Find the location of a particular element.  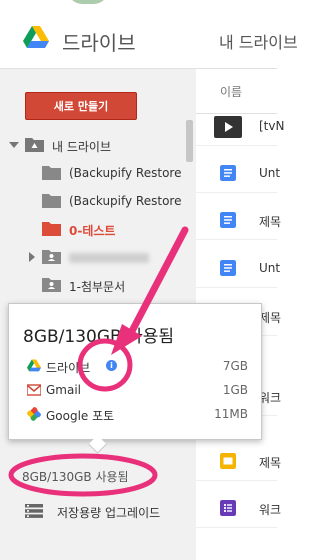

sidebar-item-shared-folder: 1-첨부문서 is located at coordinates (98, 286).